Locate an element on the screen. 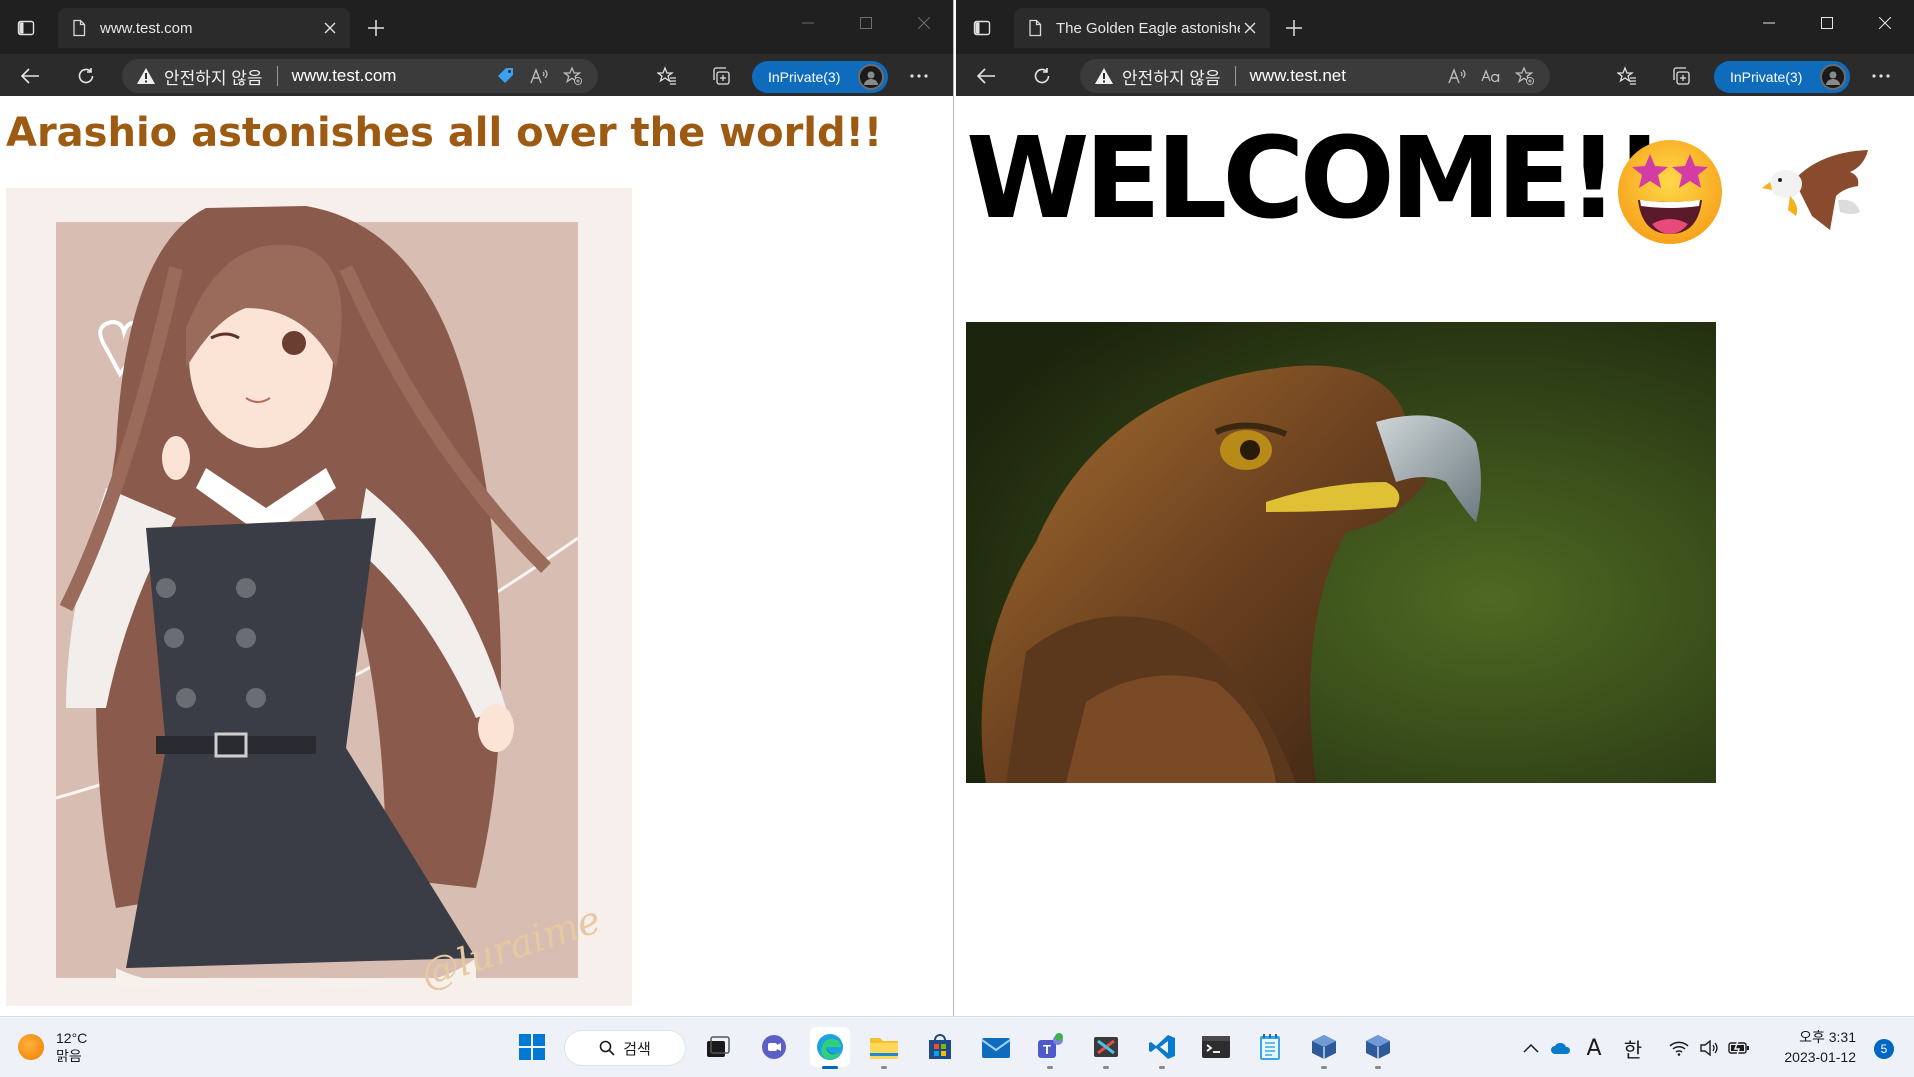 The height and width of the screenshot is (1077, 1914). address-bar: 안전하지 않음 www.test.com is located at coordinates (360, 76).